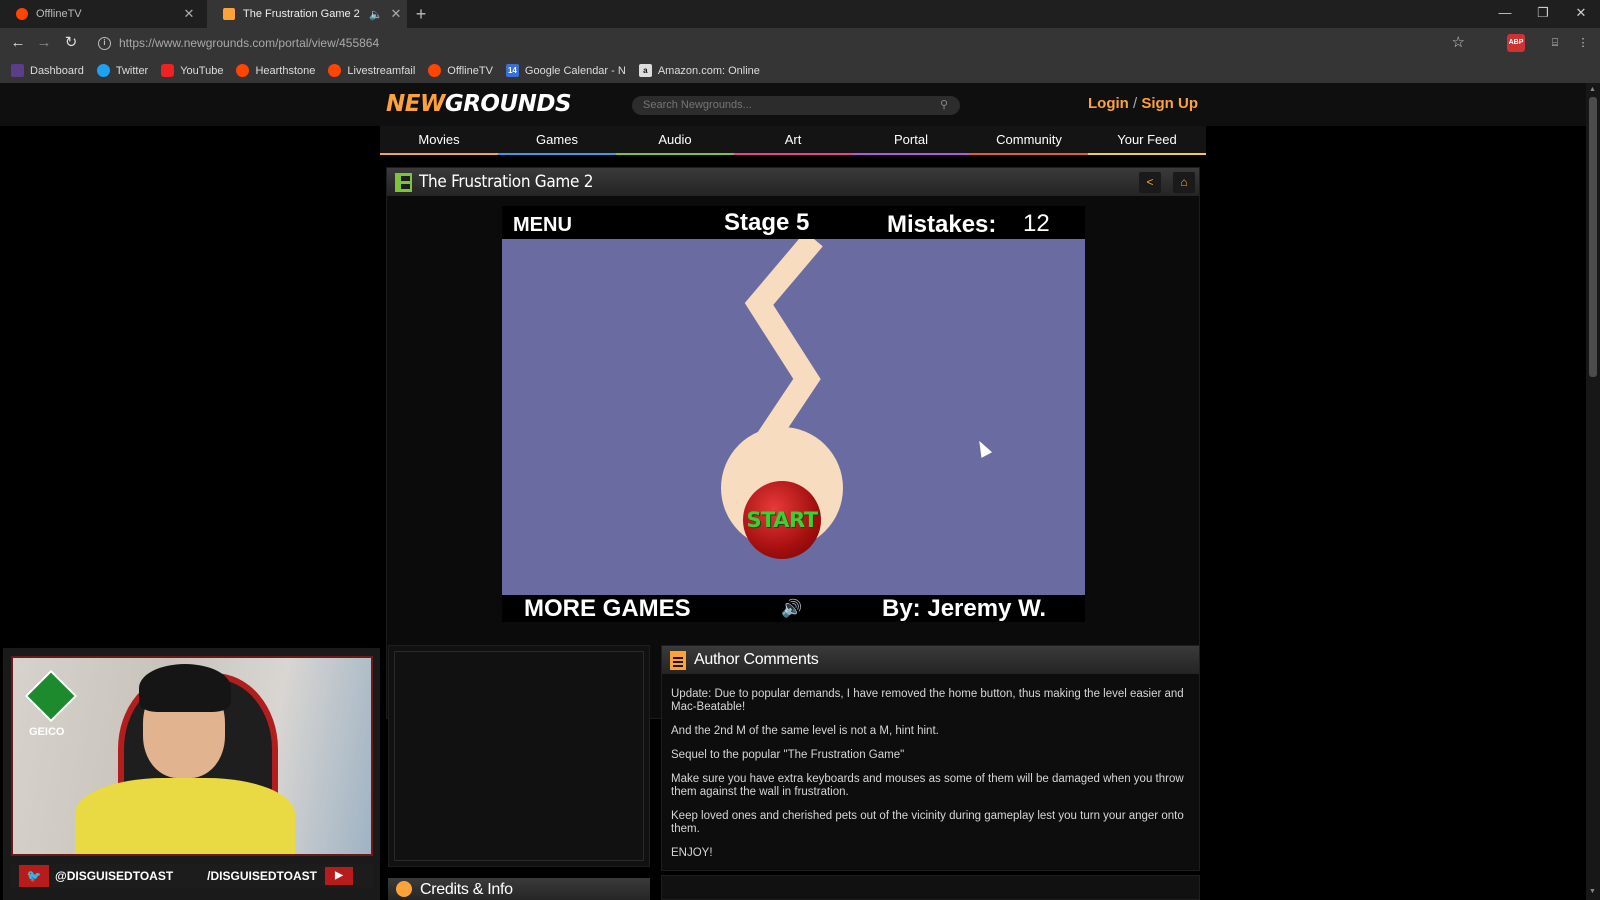 This screenshot has width=1600, height=900. I want to click on start-button: START, so click(782, 520).